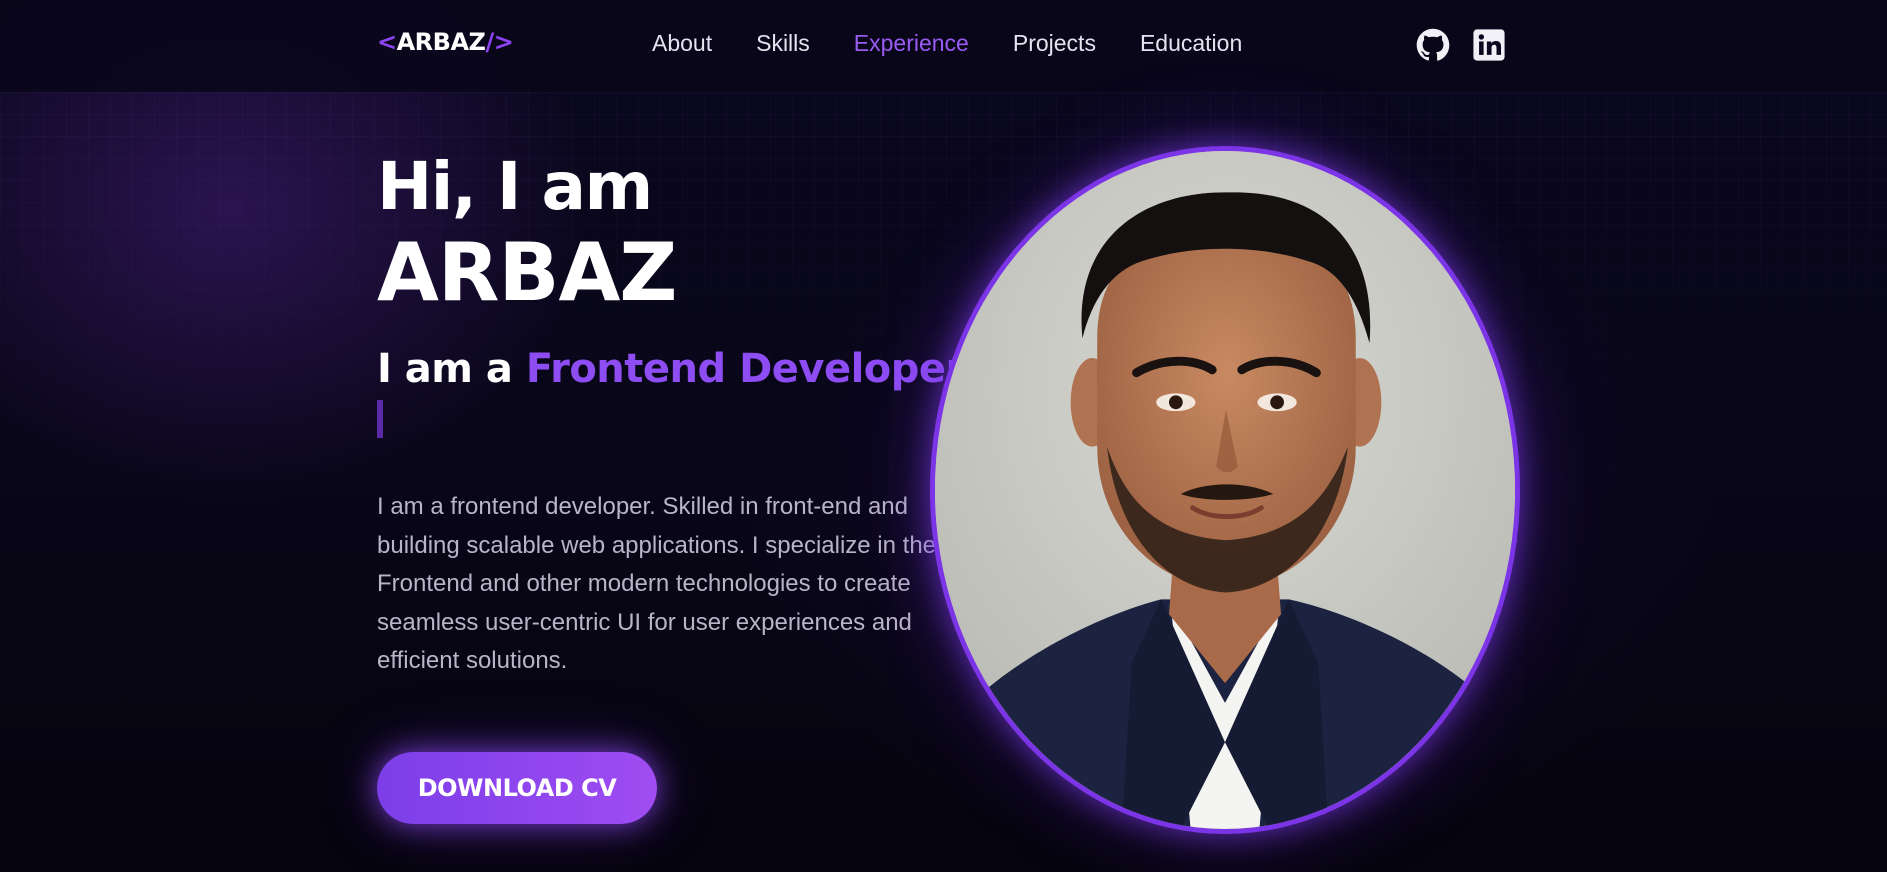  Describe the element at coordinates (515, 186) in the screenshot. I see `hero-greeting: Hi, I am` at that location.